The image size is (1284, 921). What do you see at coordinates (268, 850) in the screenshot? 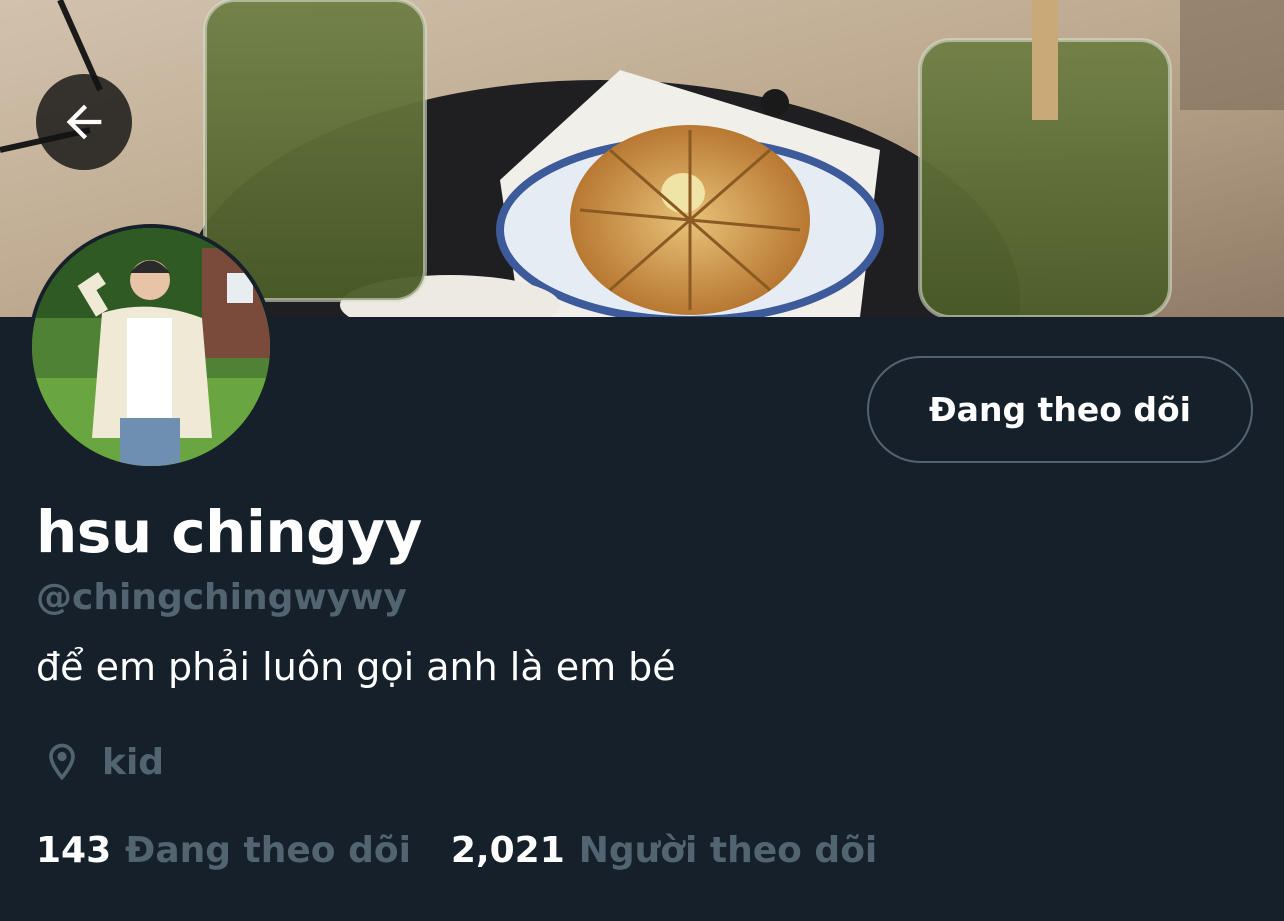
I see `following-label: Đang theo dõi` at bounding box center [268, 850].